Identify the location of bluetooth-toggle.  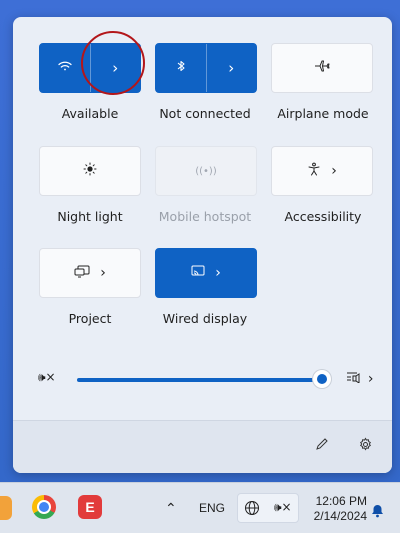
(181, 68).